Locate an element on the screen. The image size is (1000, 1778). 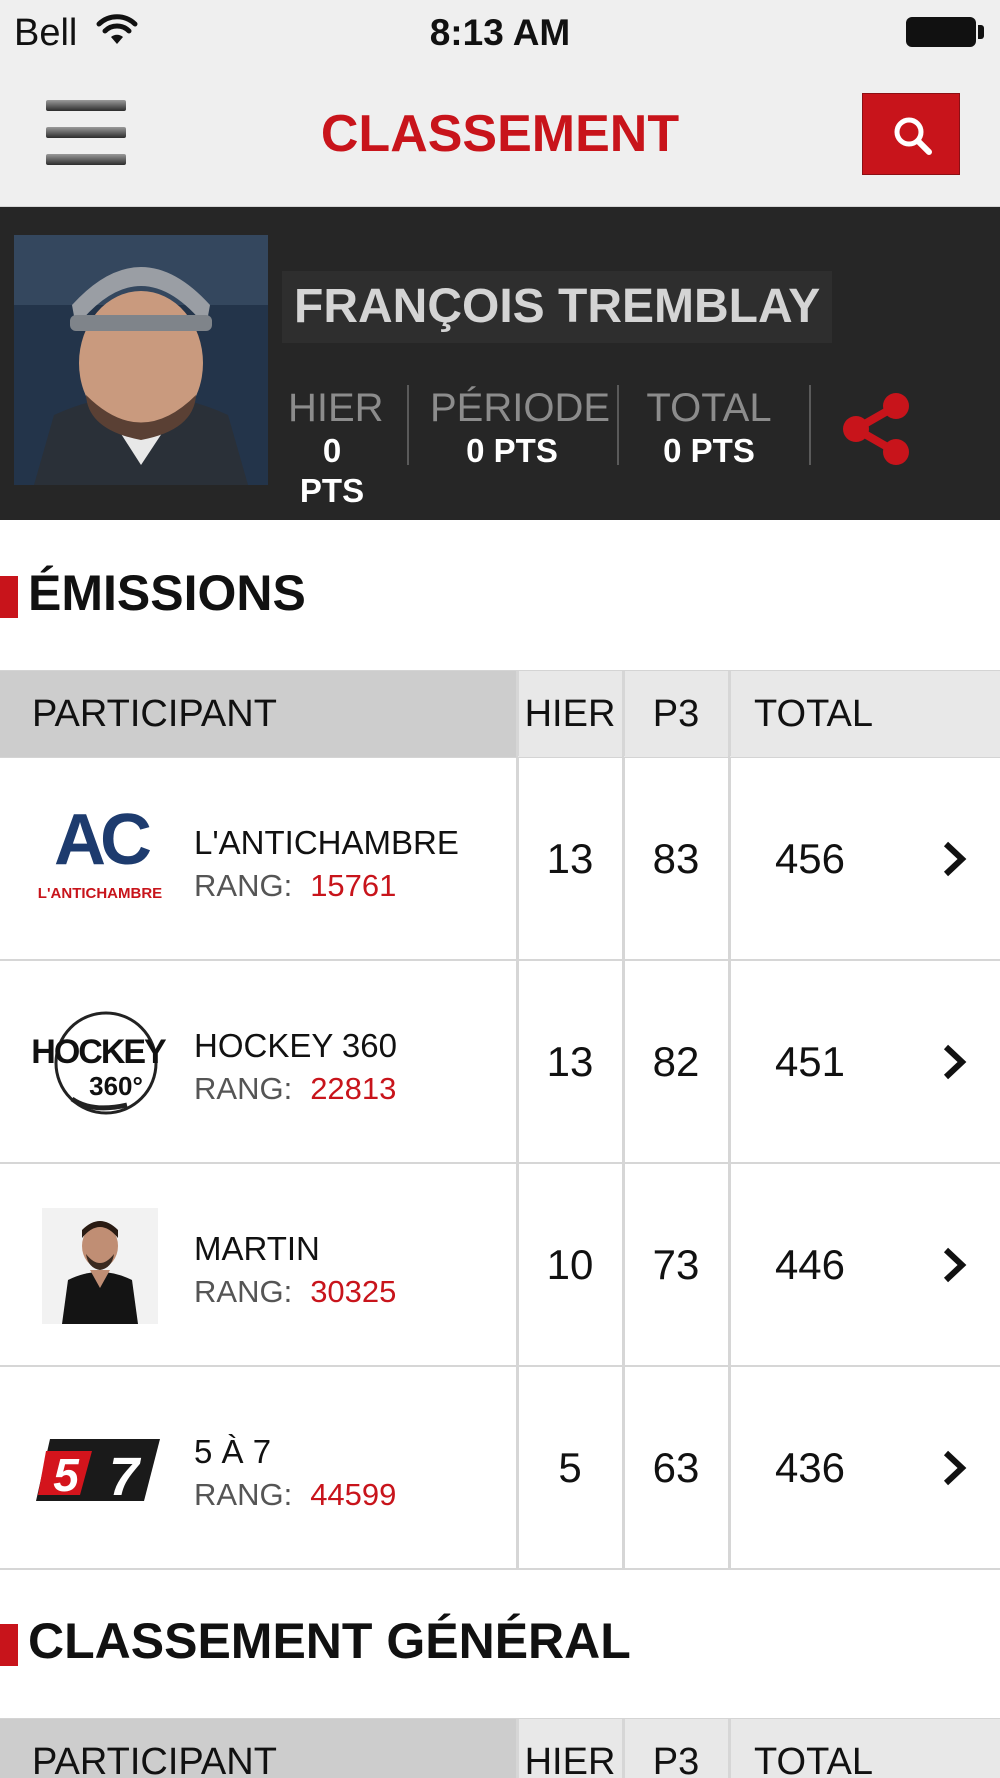
battery-icon is located at coordinates (941, 32).